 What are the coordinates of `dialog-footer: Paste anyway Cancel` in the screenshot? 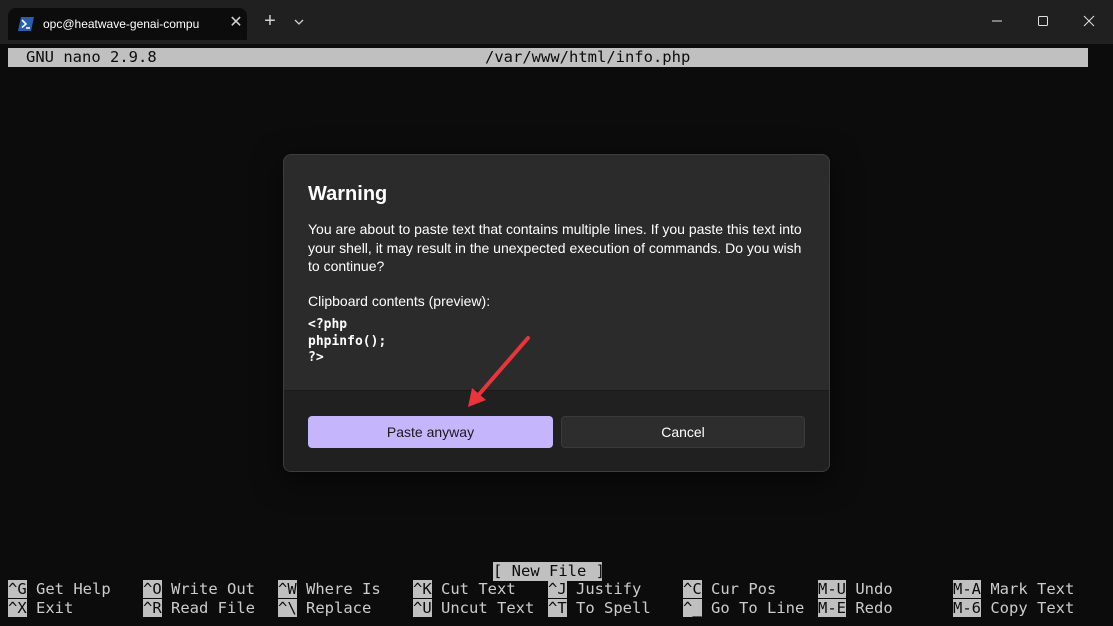 It's located at (556, 430).